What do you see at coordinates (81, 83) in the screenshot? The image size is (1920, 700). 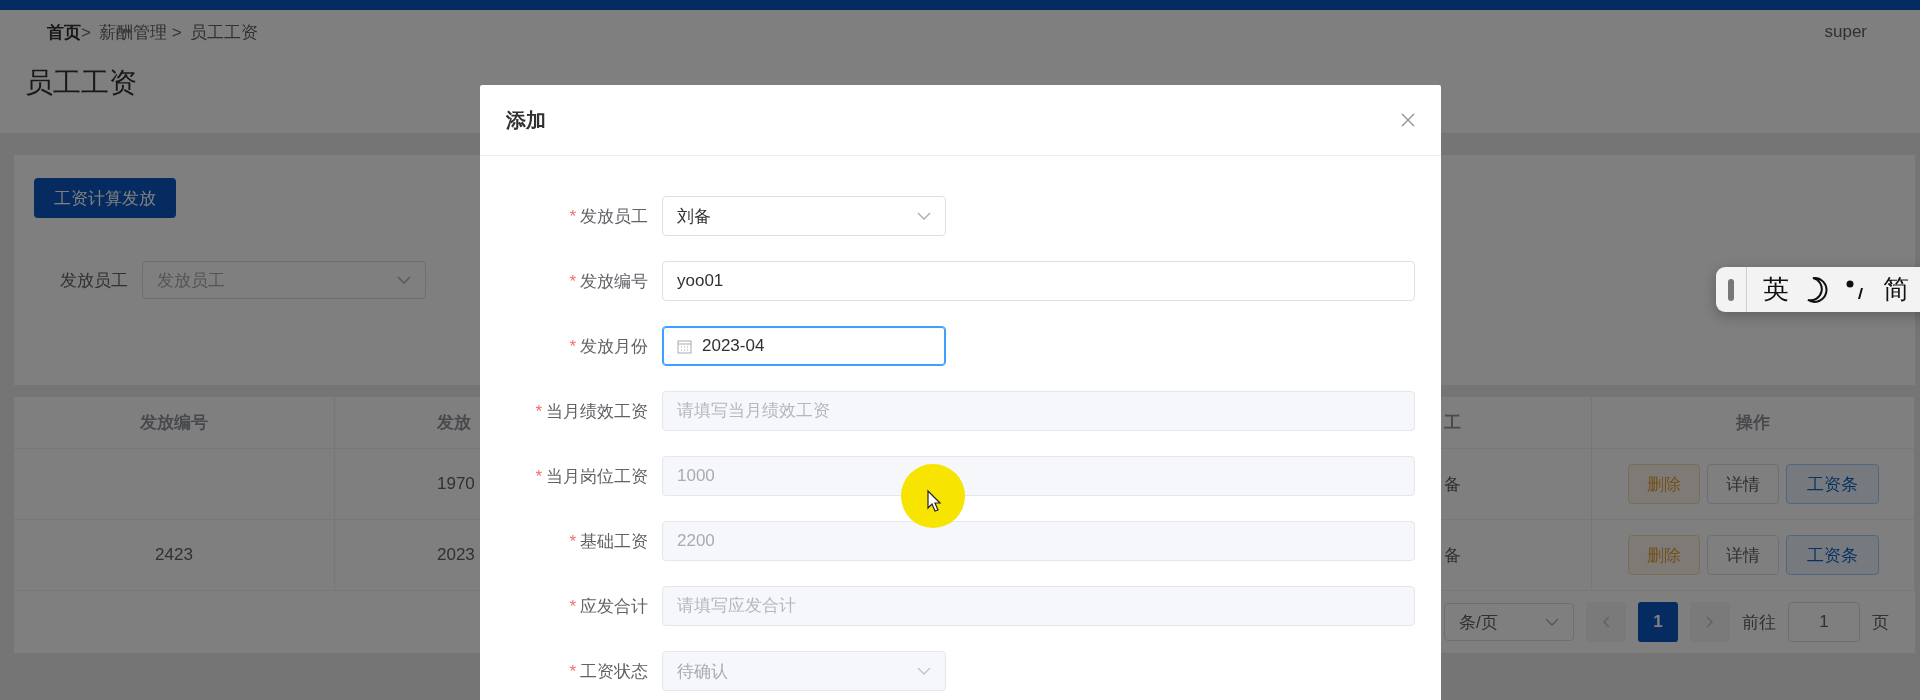 I see `page-title: 员工工资` at bounding box center [81, 83].